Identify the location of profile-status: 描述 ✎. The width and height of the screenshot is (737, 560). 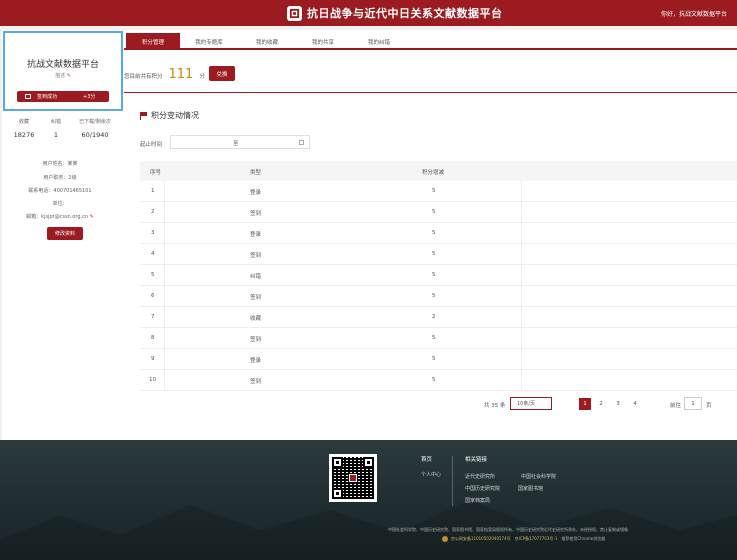
(63, 75).